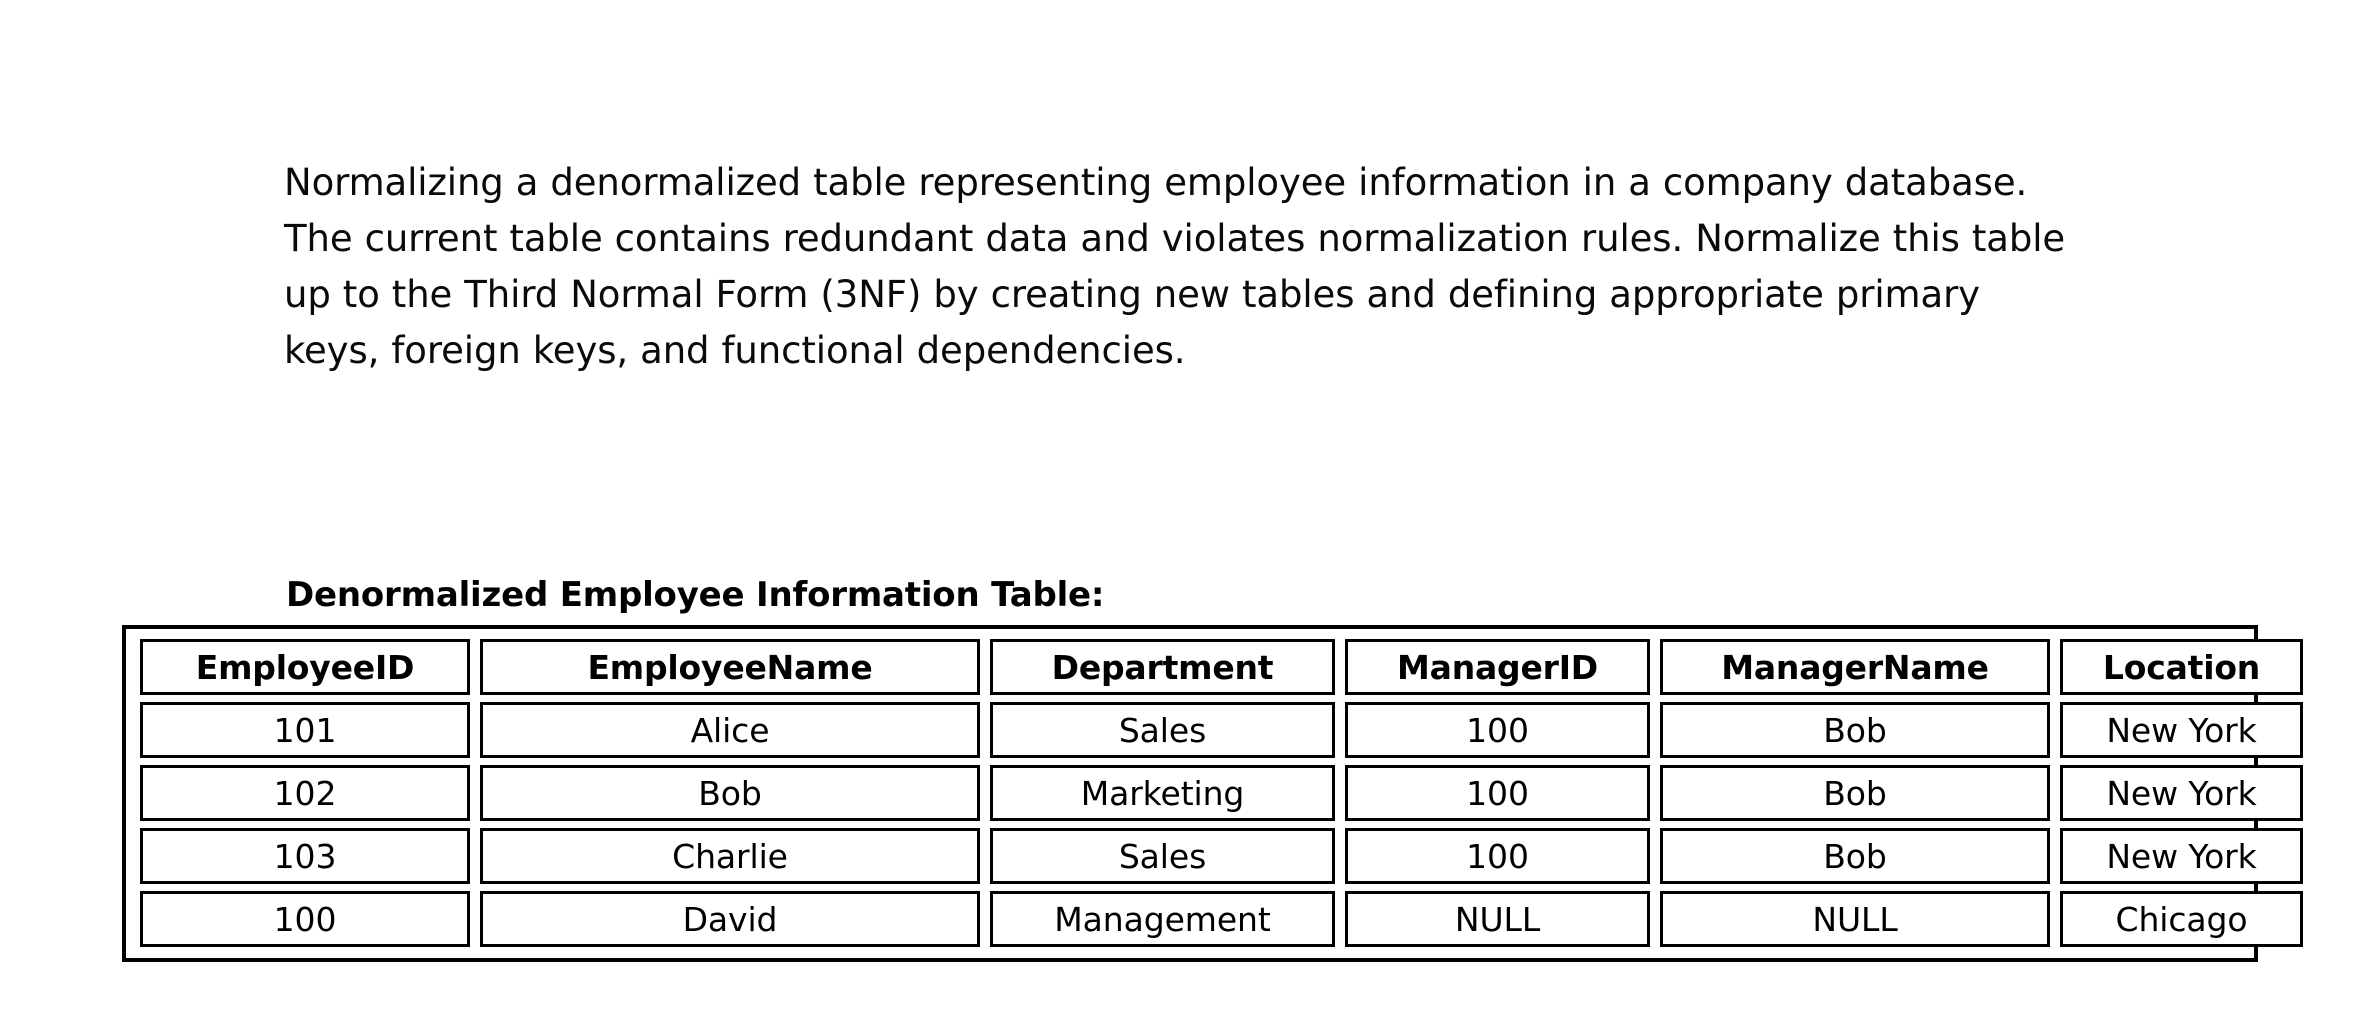 The image size is (2371, 1031). Describe the element at coordinates (1855, 919) in the screenshot. I see `cell-managername: NULL` at that location.